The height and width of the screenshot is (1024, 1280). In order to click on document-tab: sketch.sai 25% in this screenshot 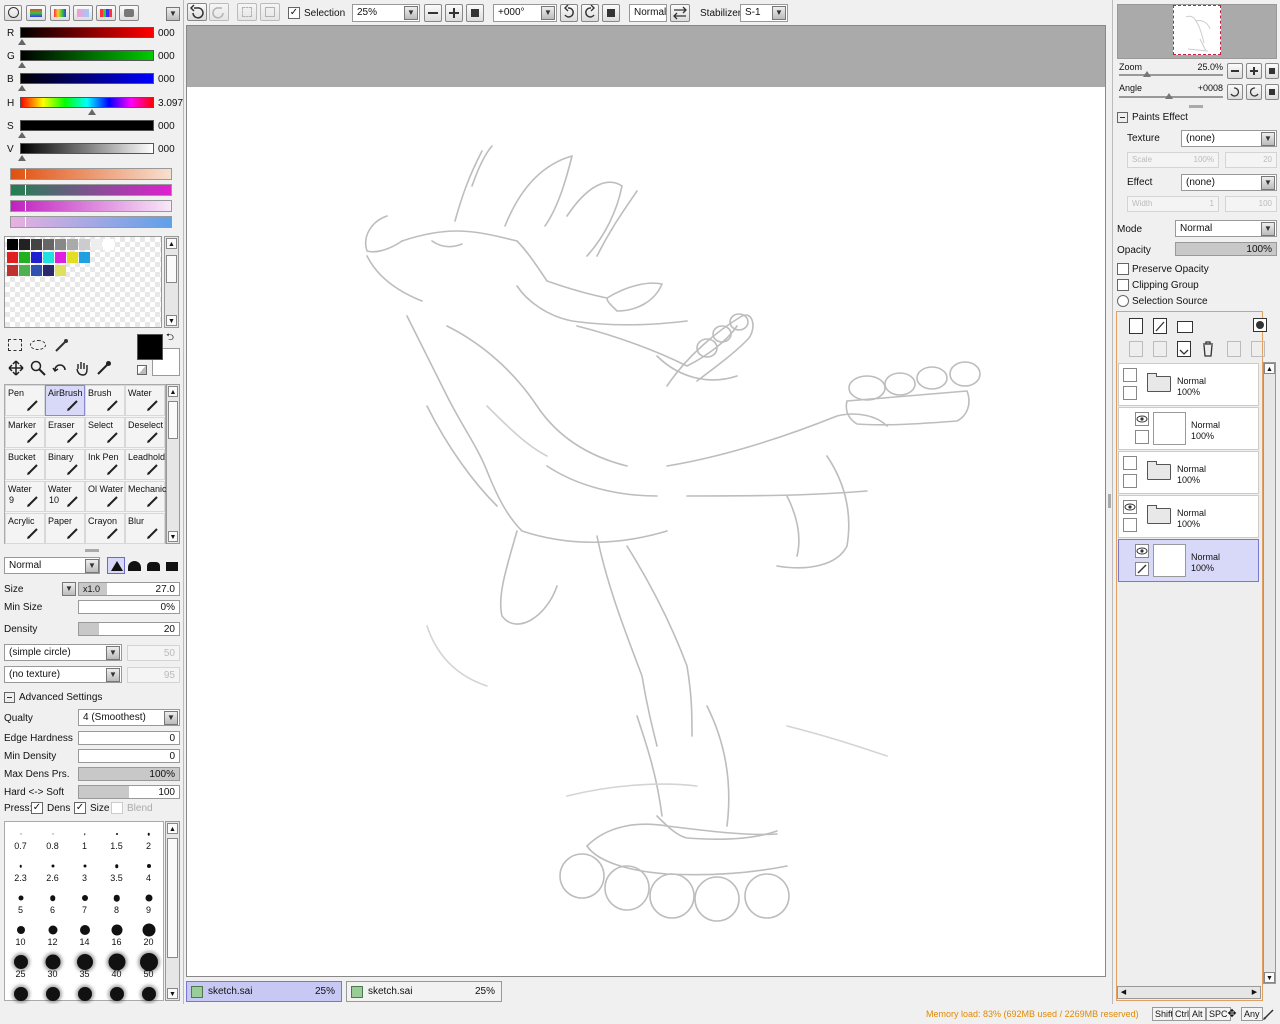, I will do `click(424, 991)`.